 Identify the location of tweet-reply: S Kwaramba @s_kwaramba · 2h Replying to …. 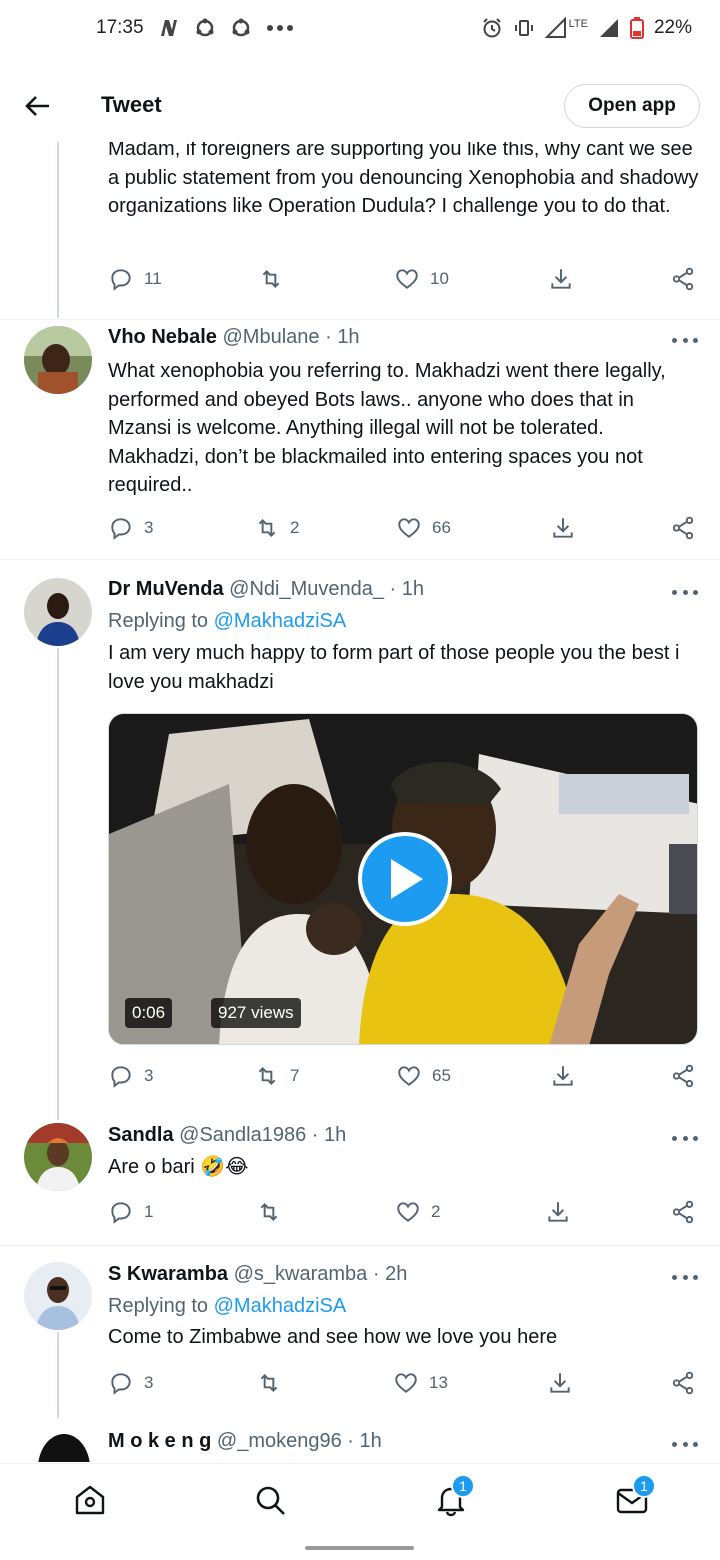
(360, 1332).